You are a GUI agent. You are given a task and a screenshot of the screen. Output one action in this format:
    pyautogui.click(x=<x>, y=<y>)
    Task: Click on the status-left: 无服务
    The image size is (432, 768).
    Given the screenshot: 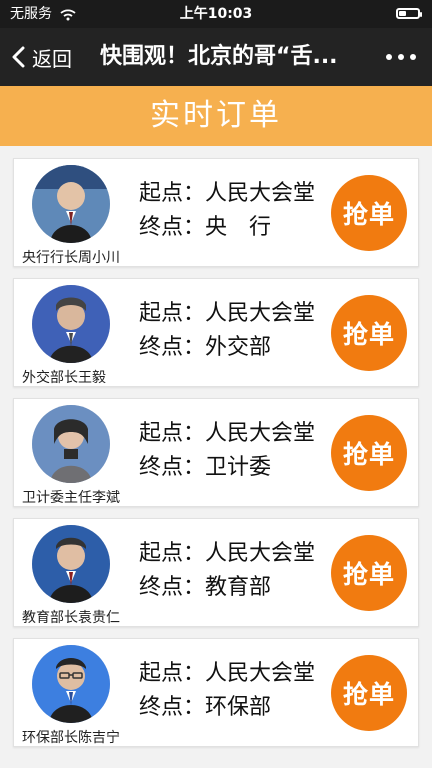 What is the action you would take?
    pyautogui.click(x=43, y=14)
    